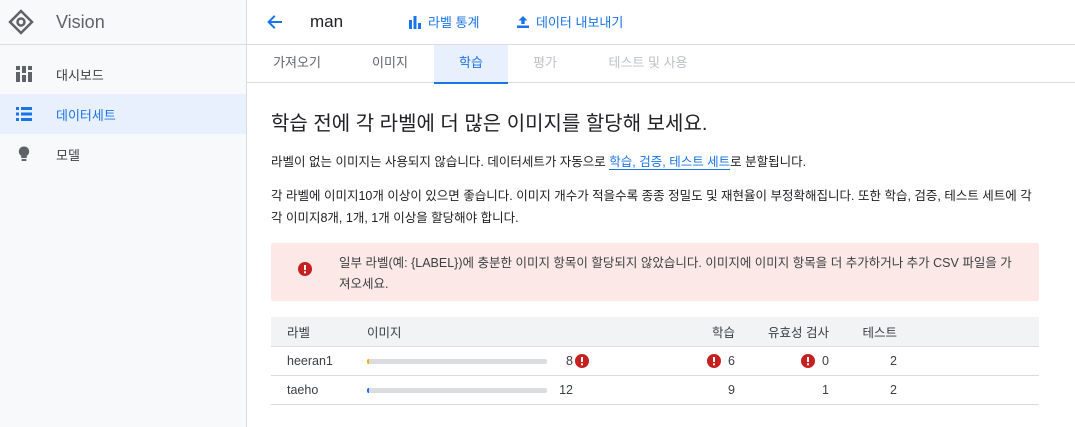 The image size is (1075, 427). Describe the element at coordinates (275, 22) in the screenshot. I see `back-arrow-icon` at that location.